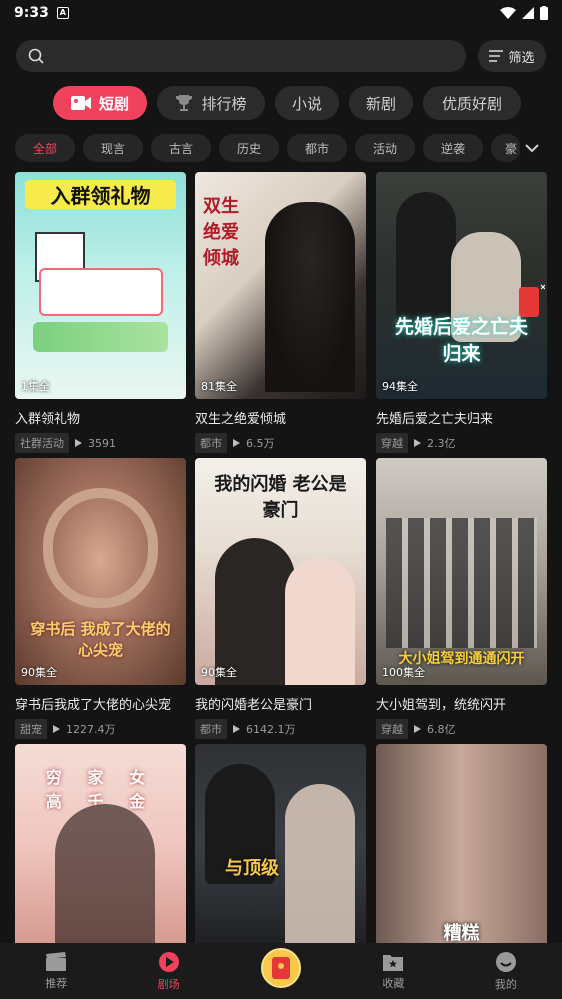 The image size is (562, 999). What do you see at coordinates (62, 13) in the screenshot?
I see `notification-a-icon: A` at bounding box center [62, 13].